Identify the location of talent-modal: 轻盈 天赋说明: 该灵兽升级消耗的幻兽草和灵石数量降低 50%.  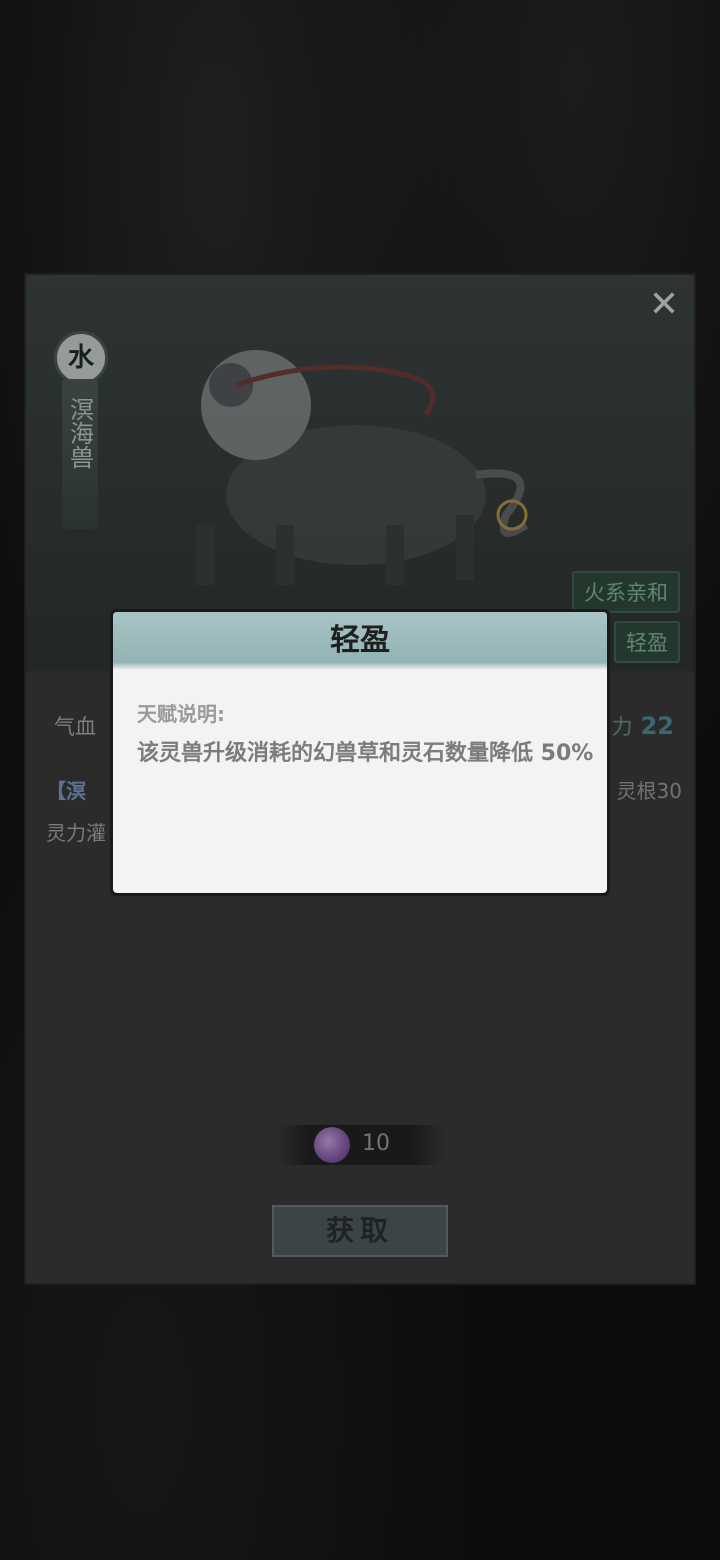
(360, 752).